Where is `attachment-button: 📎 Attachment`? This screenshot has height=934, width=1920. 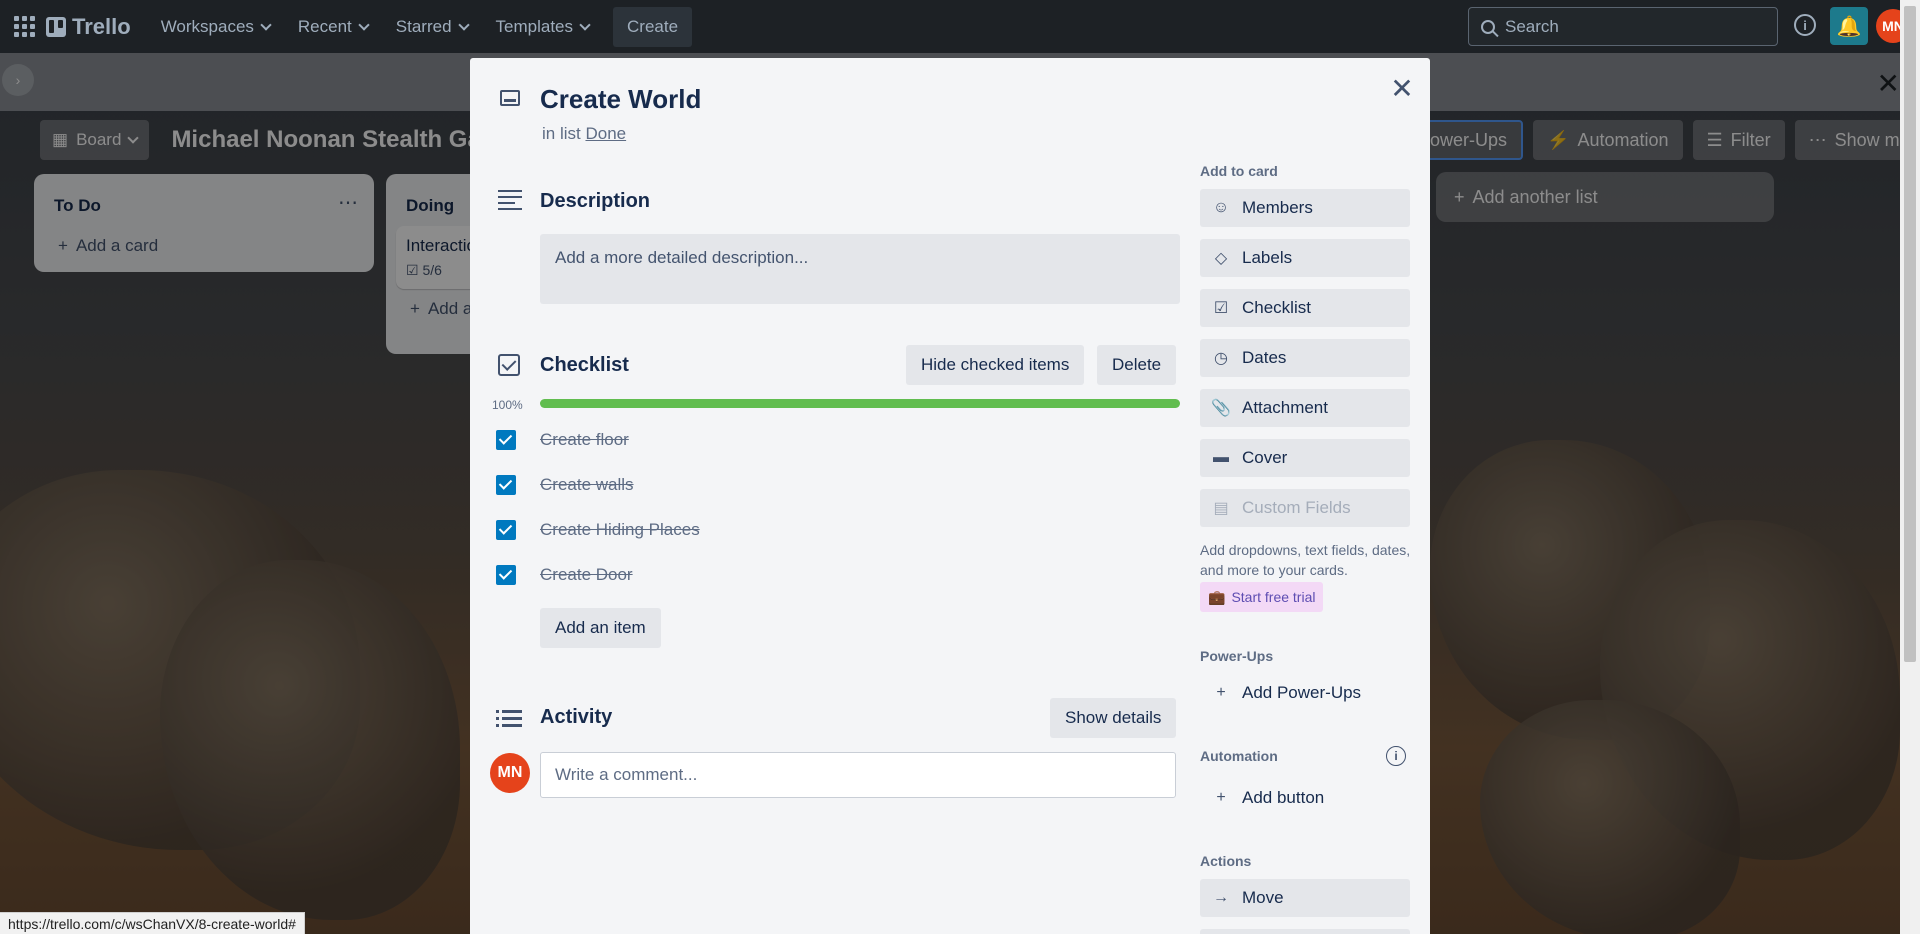 attachment-button: 📎 Attachment is located at coordinates (1305, 408).